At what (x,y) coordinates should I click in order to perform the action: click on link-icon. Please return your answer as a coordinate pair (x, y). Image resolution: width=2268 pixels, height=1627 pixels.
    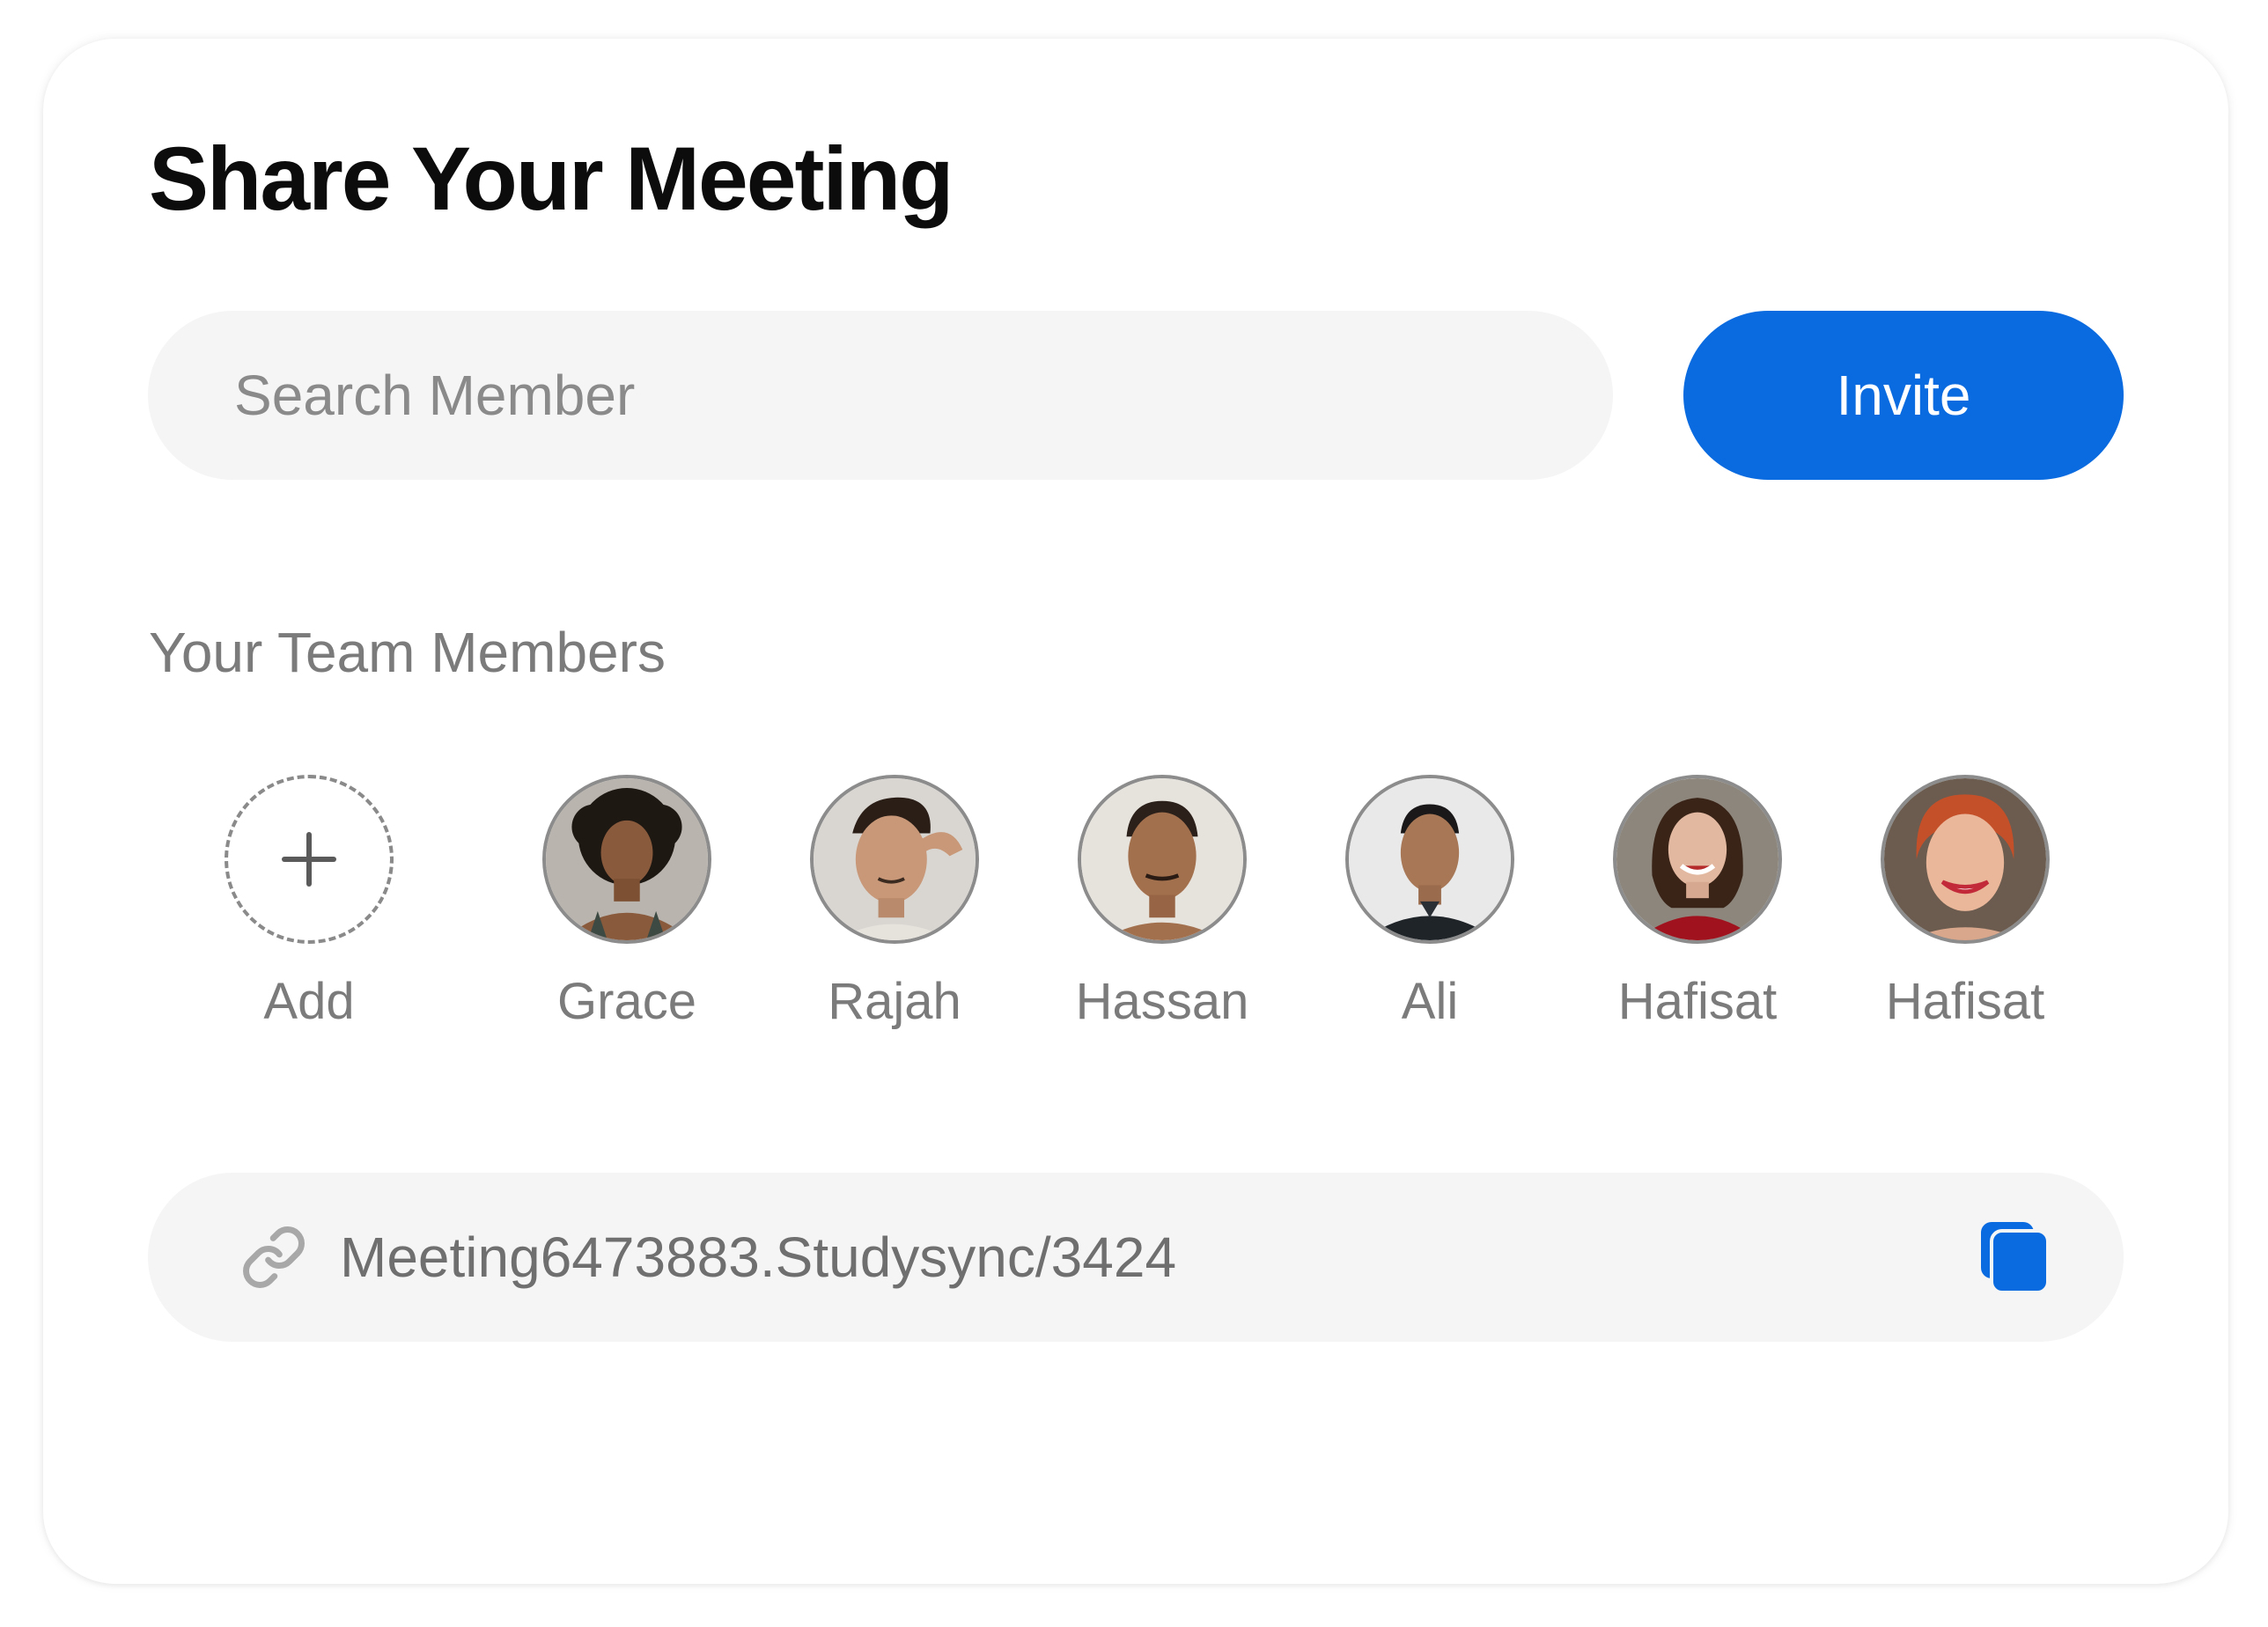
    Looking at the image, I should click on (274, 1257).